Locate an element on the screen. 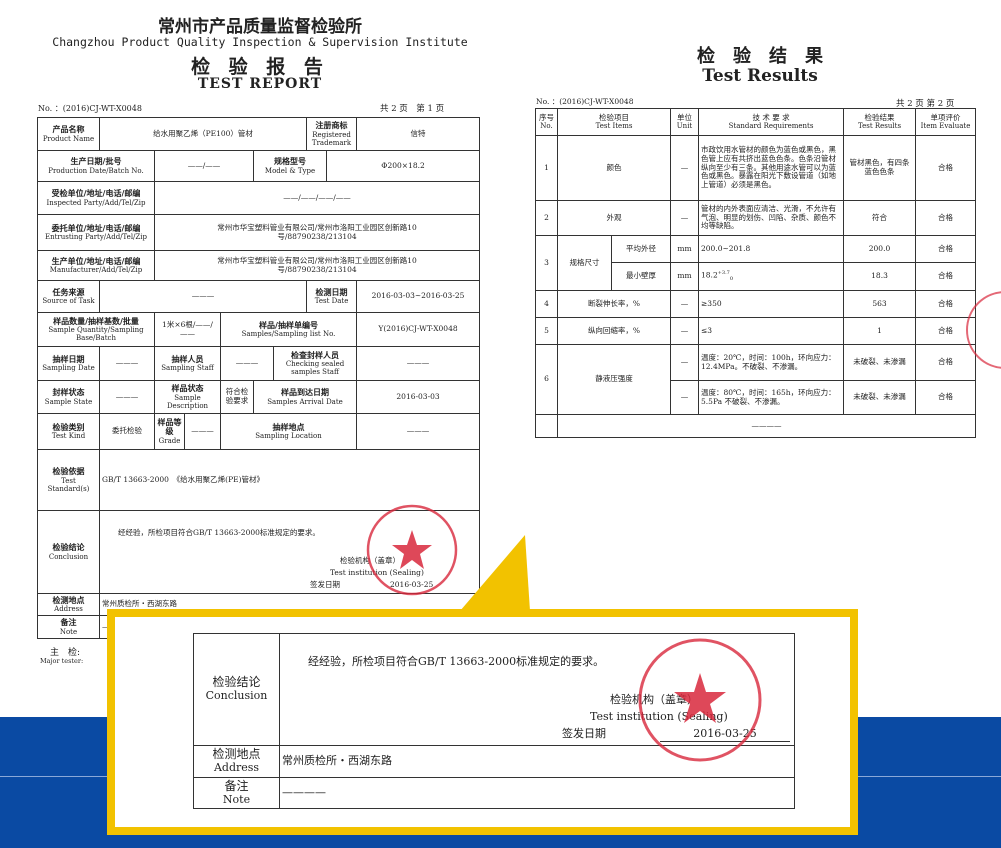 The image size is (1001, 848). 1-req: 温度：80℃，时间：165h，环向应力：5.5Pa 不破裂、不渗漏。 is located at coordinates (771, 397).